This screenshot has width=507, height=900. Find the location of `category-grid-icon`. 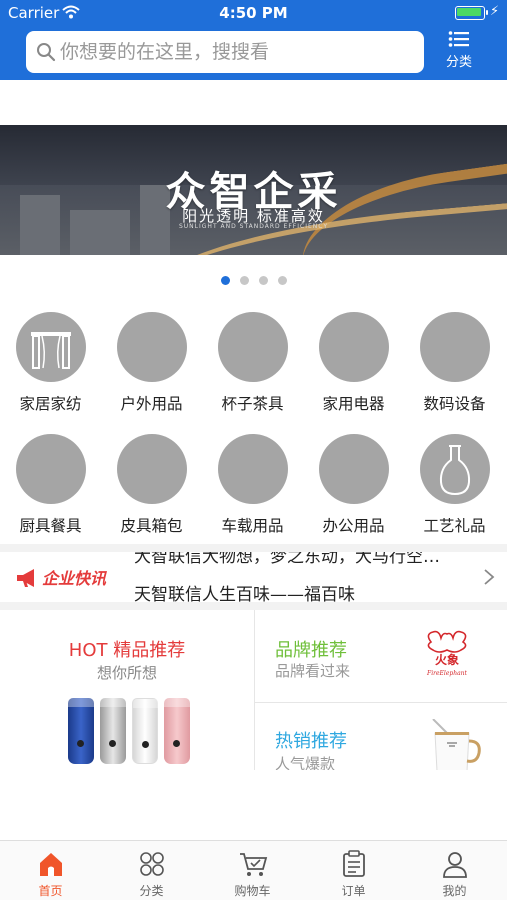

category-grid-icon is located at coordinates (151, 864).